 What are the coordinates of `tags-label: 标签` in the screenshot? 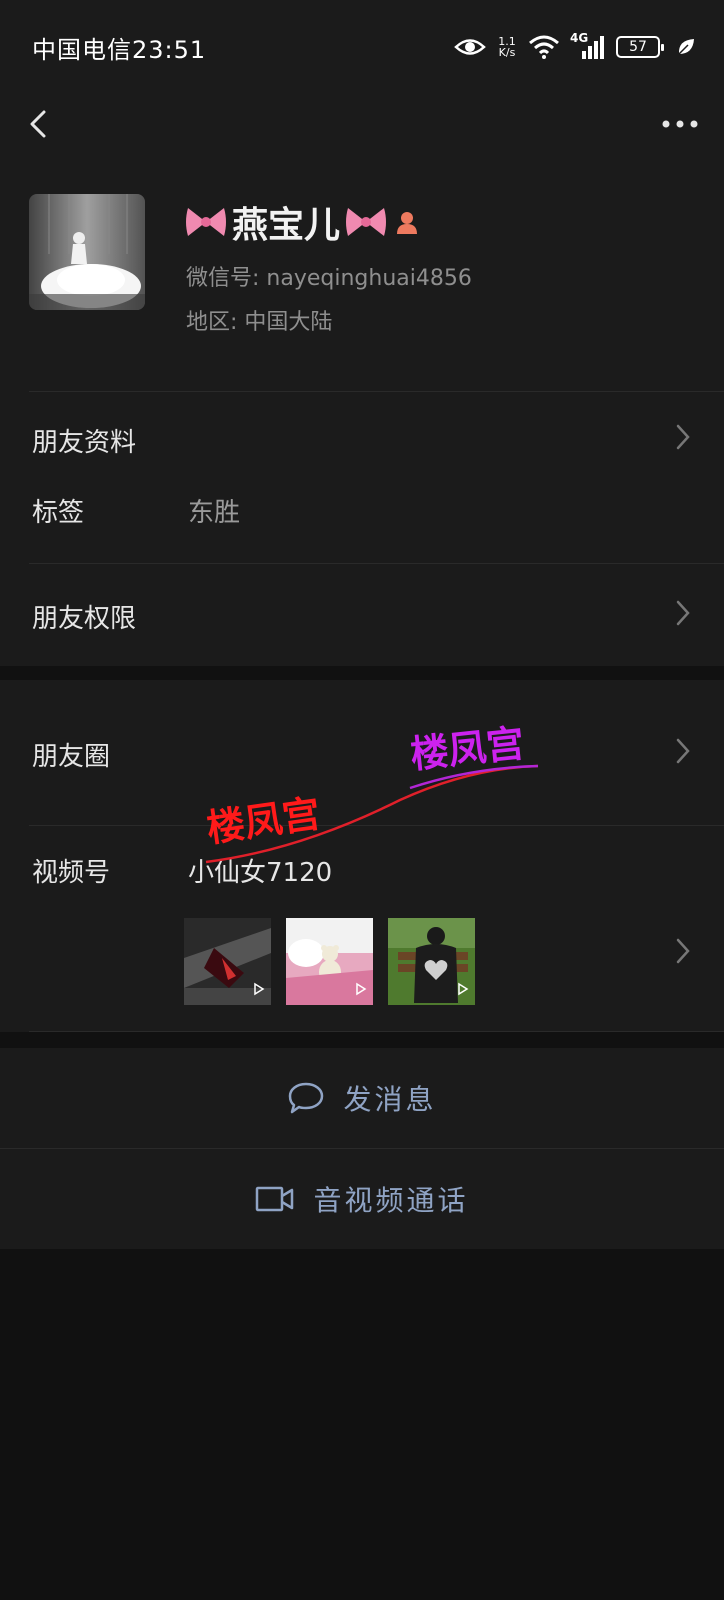 It's located at (58, 513).